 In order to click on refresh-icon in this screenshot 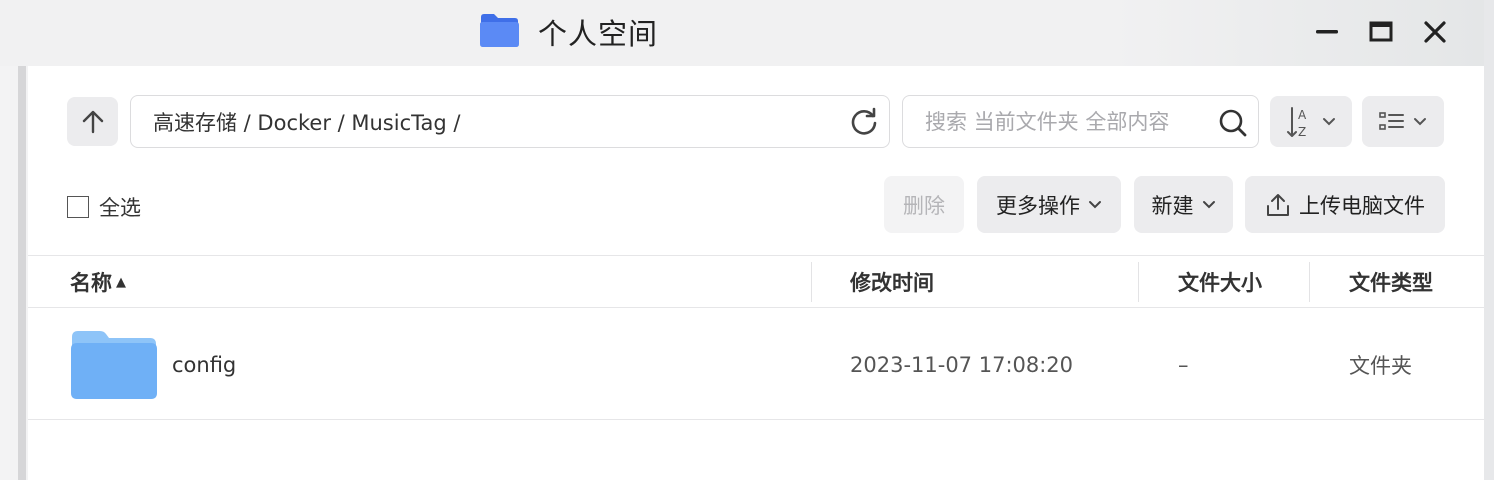, I will do `click(864, 122)`.